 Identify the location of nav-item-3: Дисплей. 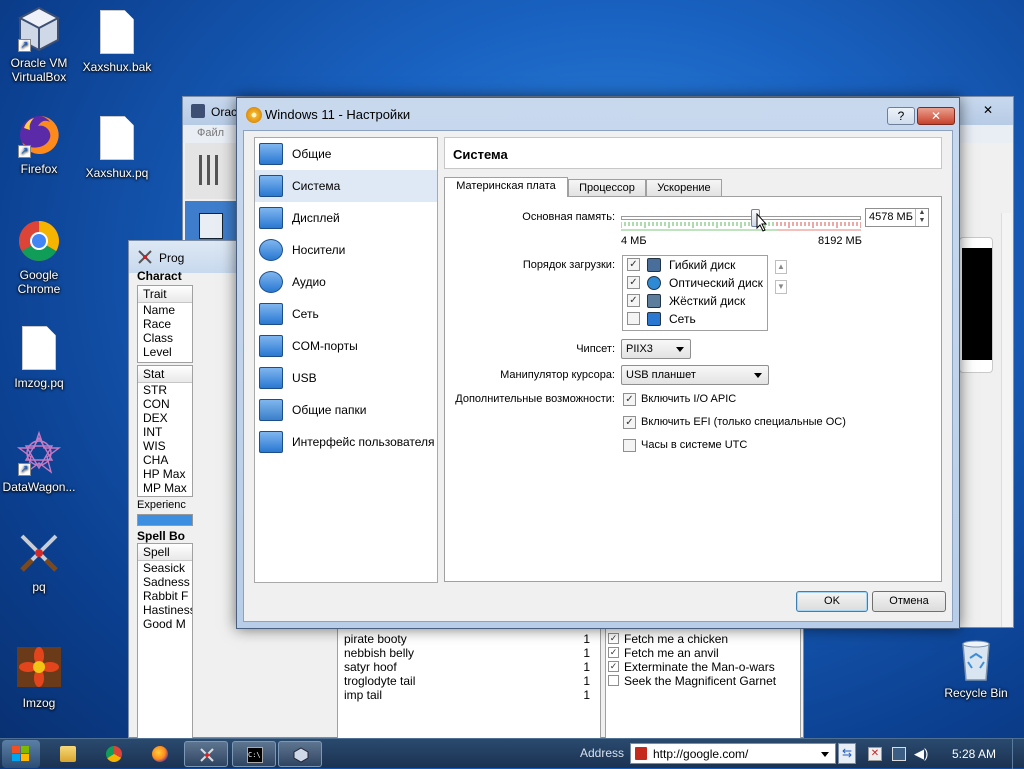
(346, 218).